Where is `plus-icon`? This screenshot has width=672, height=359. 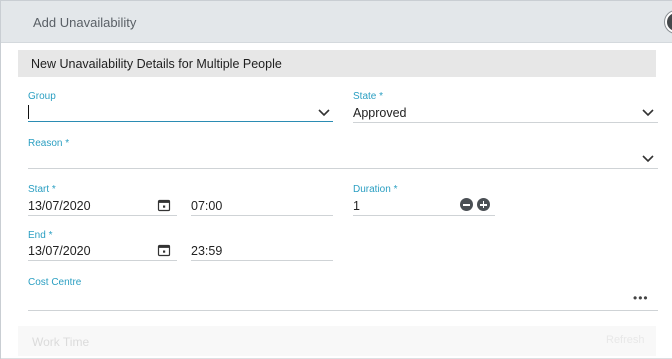
plus-icon is located at coordinates (483, 204).